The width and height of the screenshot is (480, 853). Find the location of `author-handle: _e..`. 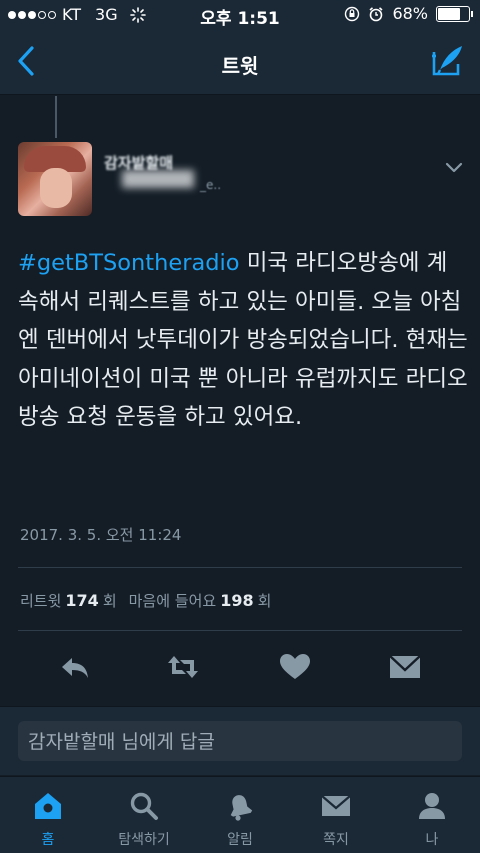

author-handle: _e.. is located at coordinates (211, 185).